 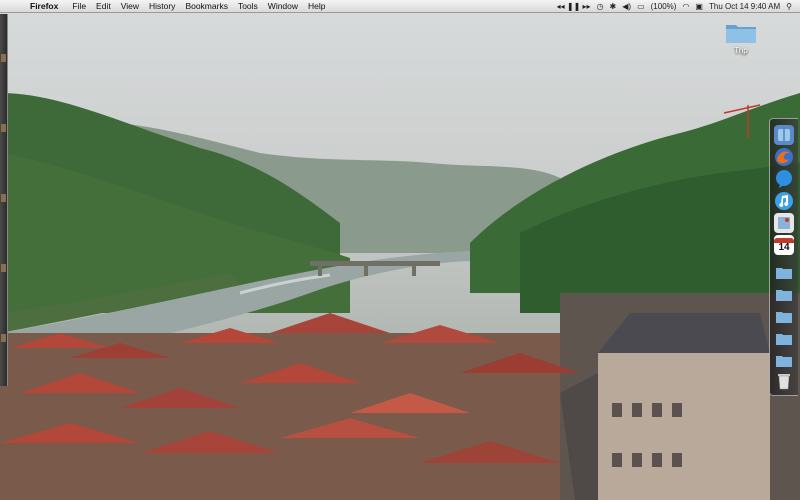 I want to click on firefox-icon, so click(x=784, y=157).